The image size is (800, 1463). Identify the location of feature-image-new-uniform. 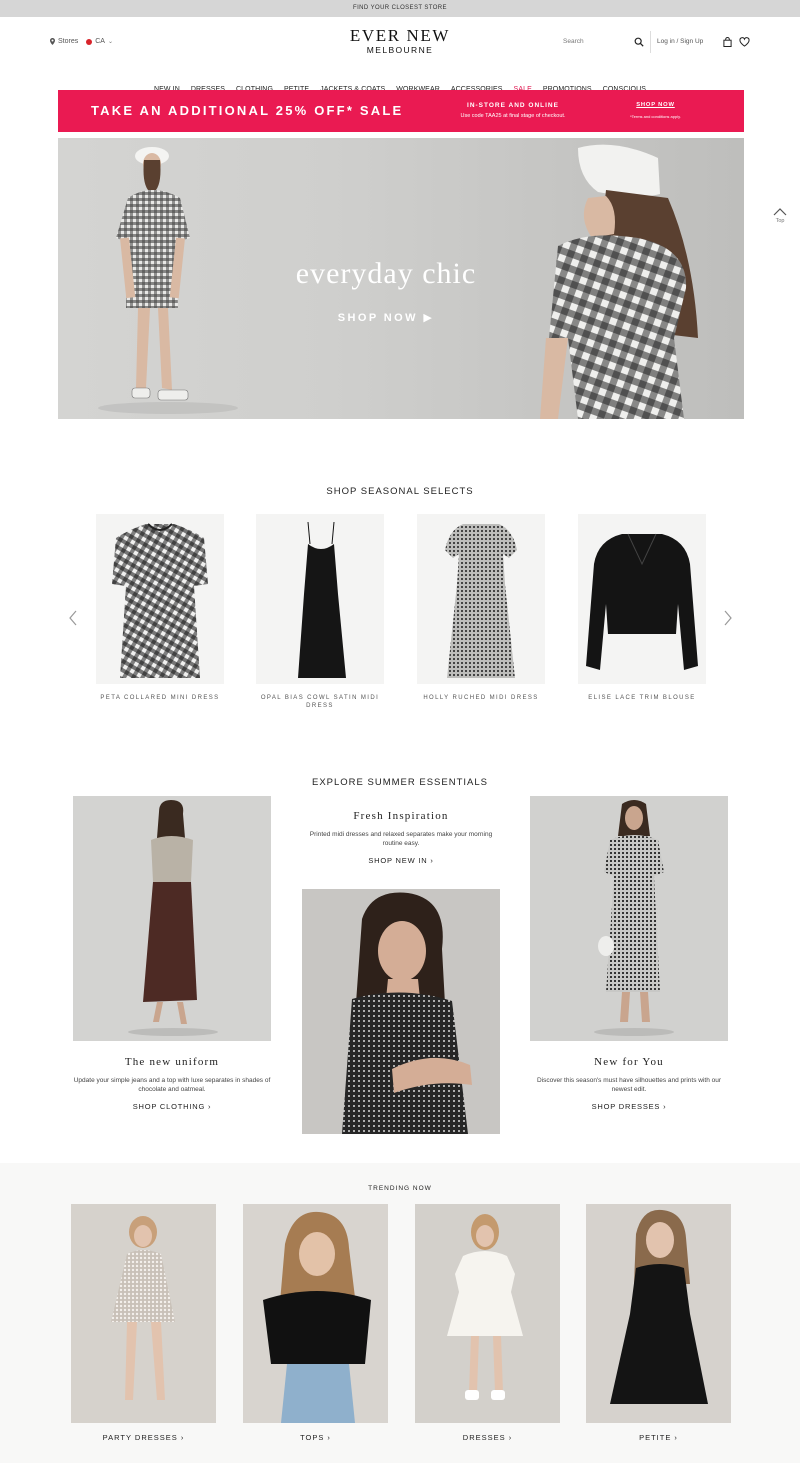
(172, 918).